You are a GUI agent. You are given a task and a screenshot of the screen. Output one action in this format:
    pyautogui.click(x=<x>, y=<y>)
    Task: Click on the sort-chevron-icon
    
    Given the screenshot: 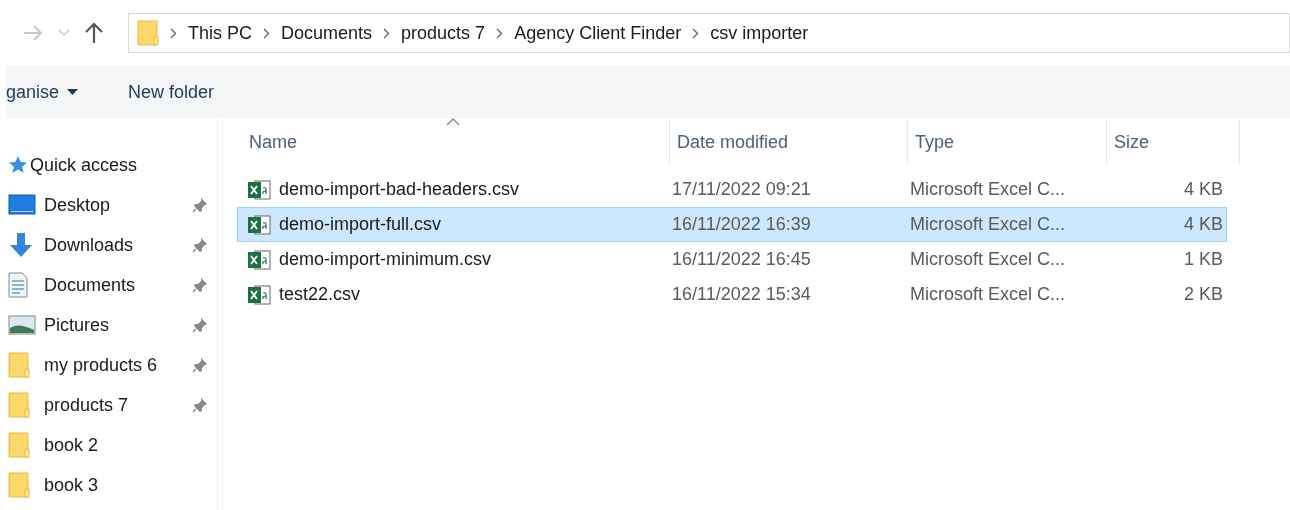 What is the action you would take?
    pyautogui.click(x=453, y=122)
    